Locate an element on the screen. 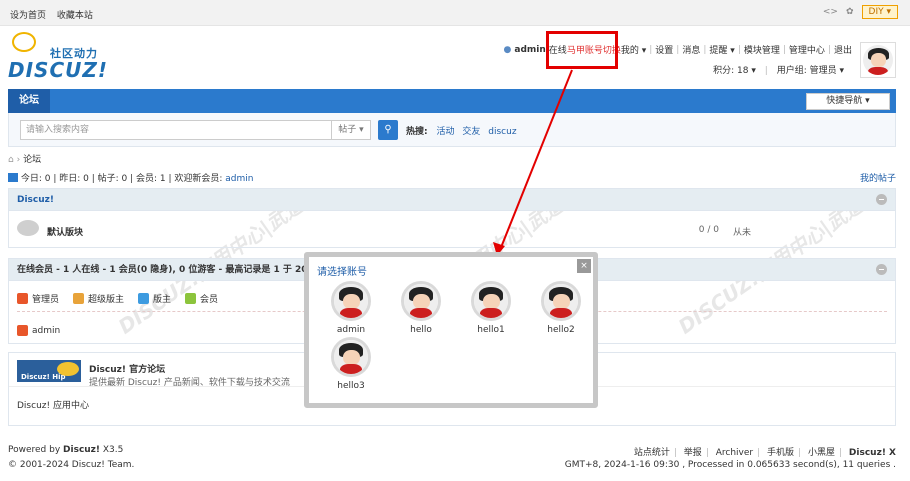 This screenshot has width=910, height=481. search-input: 请输入搜索内容 is located at coordinates (176, 130).